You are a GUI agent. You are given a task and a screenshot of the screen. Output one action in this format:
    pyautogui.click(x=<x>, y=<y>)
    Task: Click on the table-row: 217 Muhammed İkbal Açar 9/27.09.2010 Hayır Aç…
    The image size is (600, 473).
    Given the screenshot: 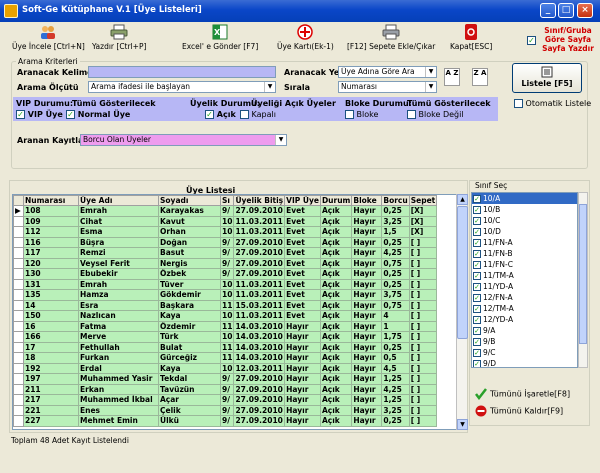 What is the action you would take?
    pyautogui.click(x=225, y=400)
    